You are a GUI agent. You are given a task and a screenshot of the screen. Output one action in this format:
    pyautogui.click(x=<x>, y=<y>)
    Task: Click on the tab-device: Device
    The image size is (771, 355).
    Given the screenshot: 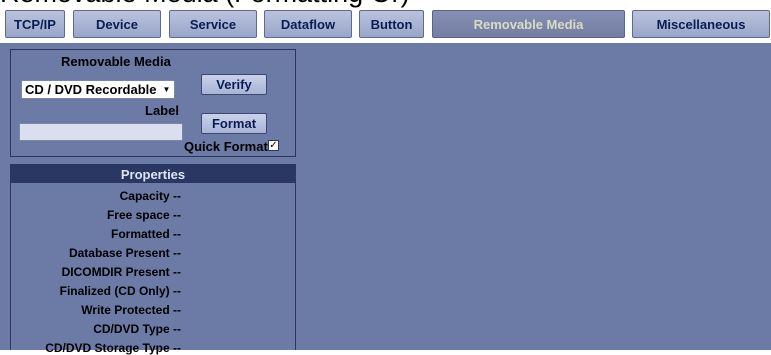 What is the action you would take?
    pyautogui.click(x=117, y=24)
    